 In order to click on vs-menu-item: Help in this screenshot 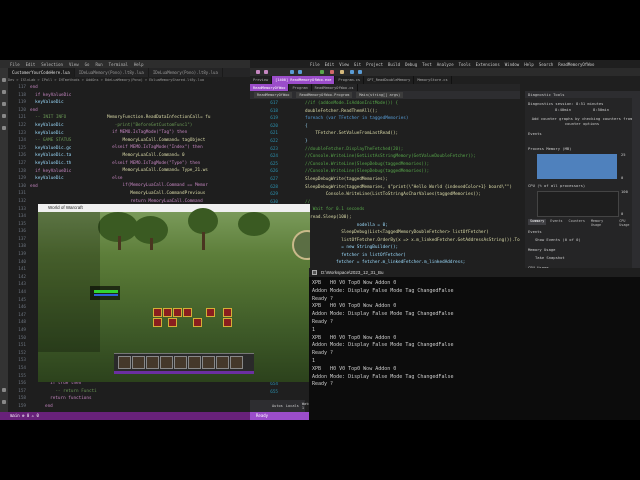, I will do `click(529, 64)`.